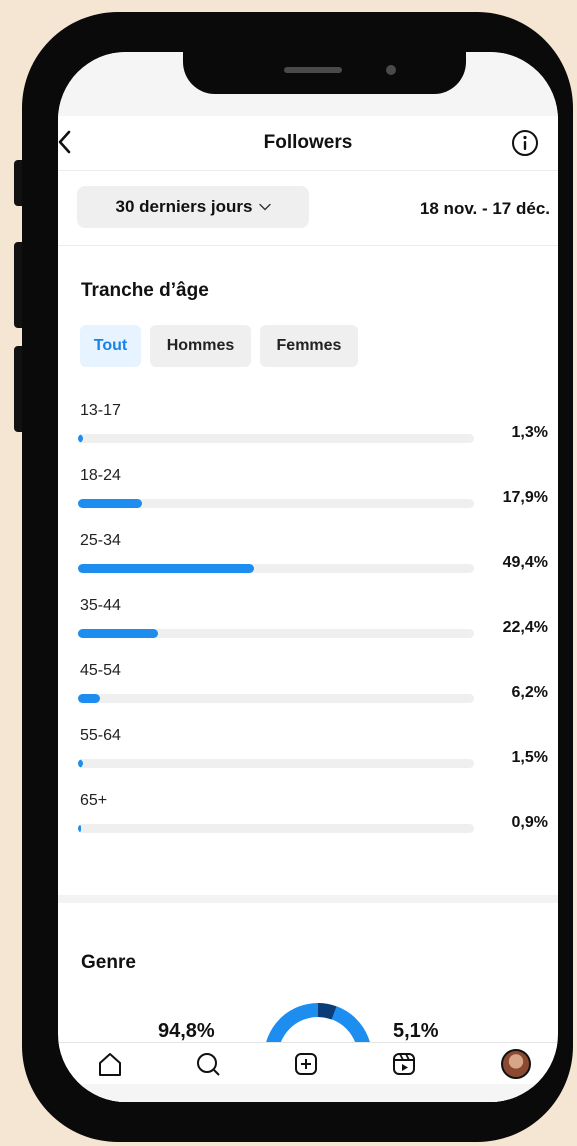  I want to click on age-percentage: 22,4%, so click(525, 627).